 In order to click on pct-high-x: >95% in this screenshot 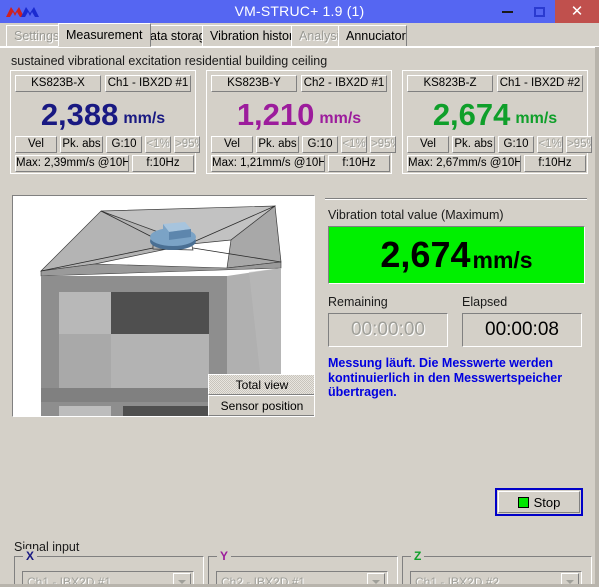, I will do `click(187, 144)`.